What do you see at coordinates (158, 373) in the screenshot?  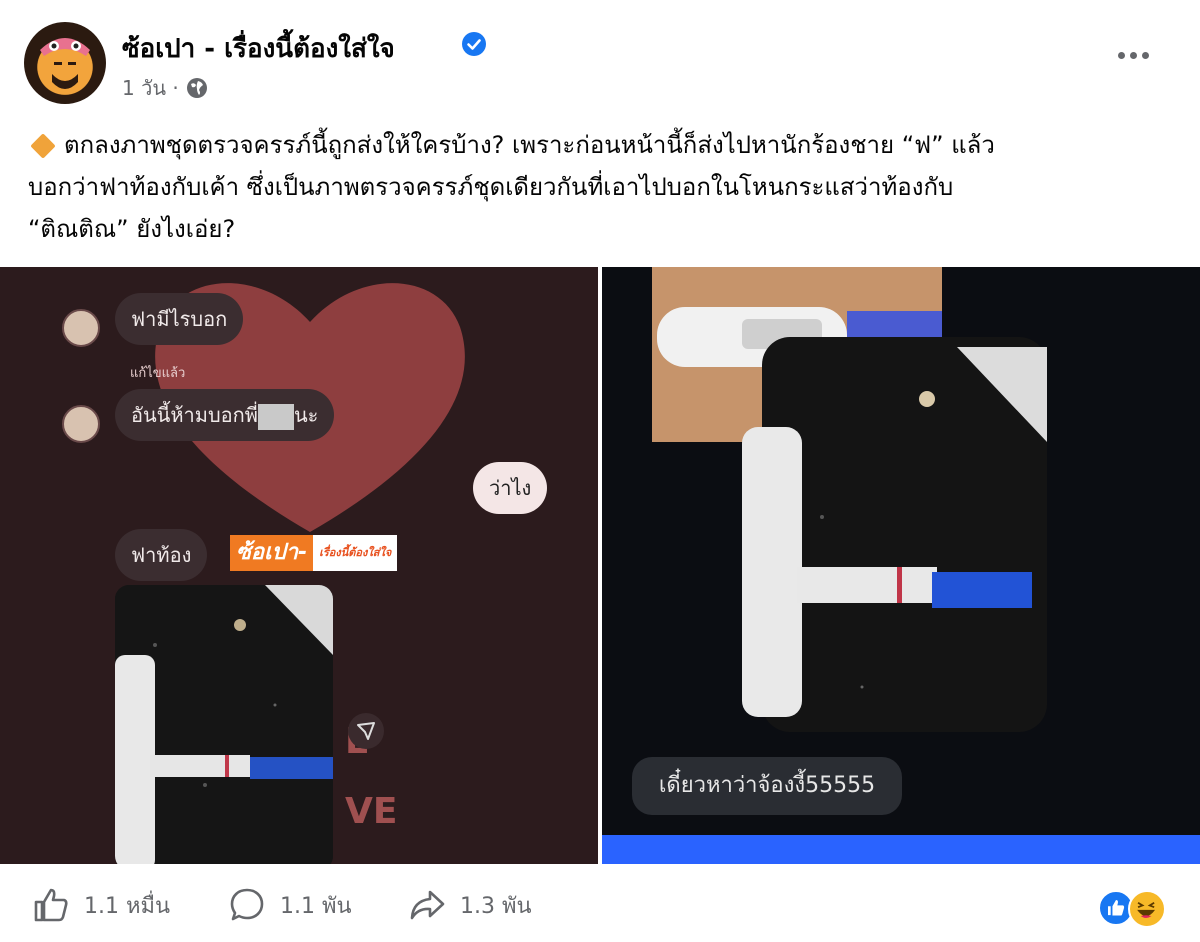 I see `edited-label: แก้ไขแล้ว` at bounding box center [158, 373].